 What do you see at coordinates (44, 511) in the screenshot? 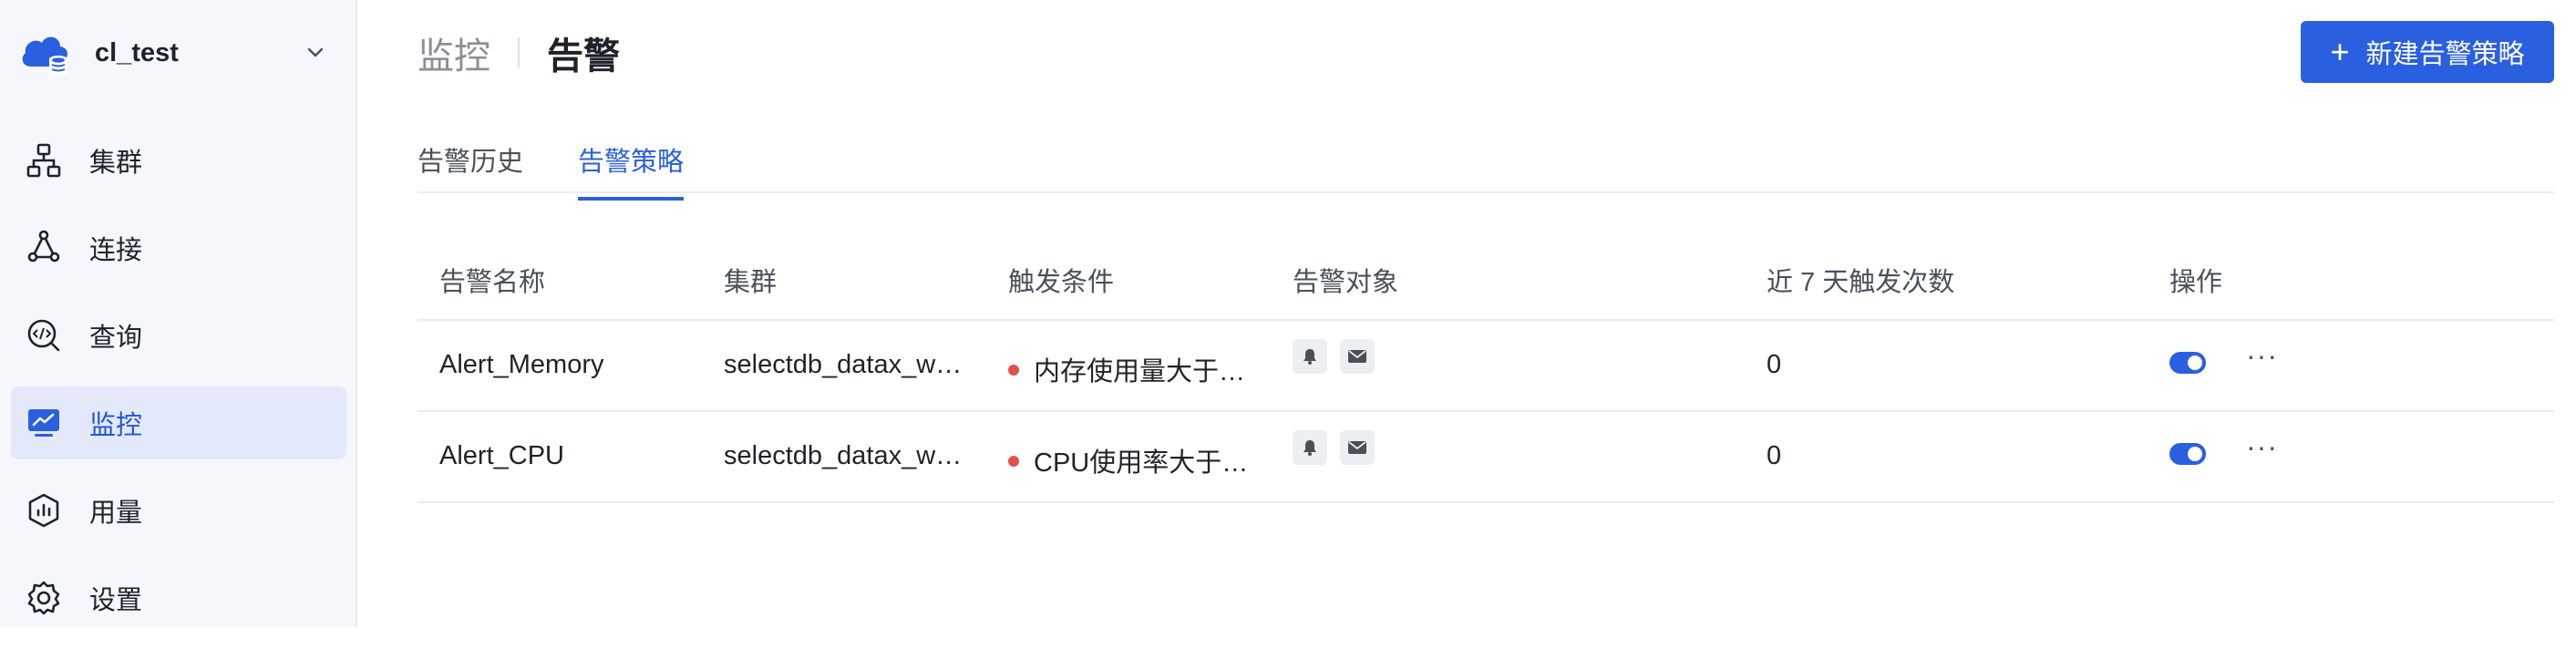
I see `usage-icon` at bounding box center [44, 511].